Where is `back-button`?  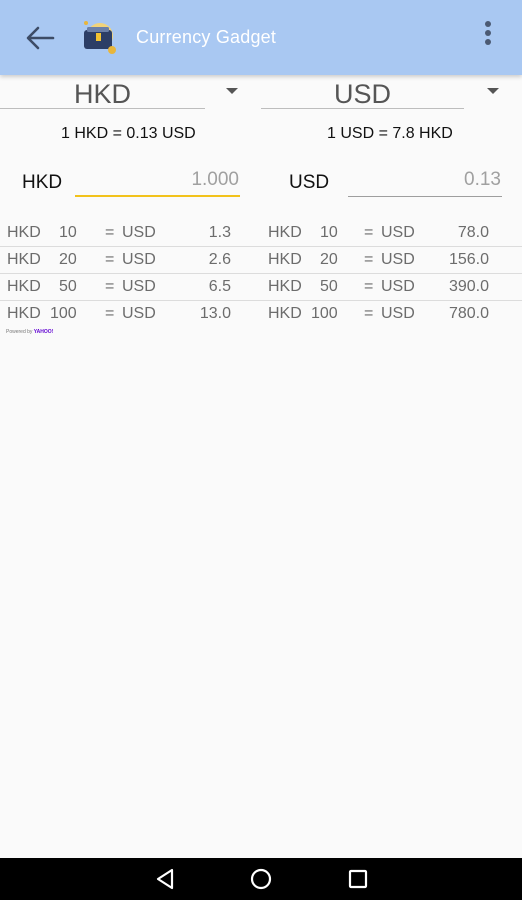 back-button is located at coordinates (40, 38).